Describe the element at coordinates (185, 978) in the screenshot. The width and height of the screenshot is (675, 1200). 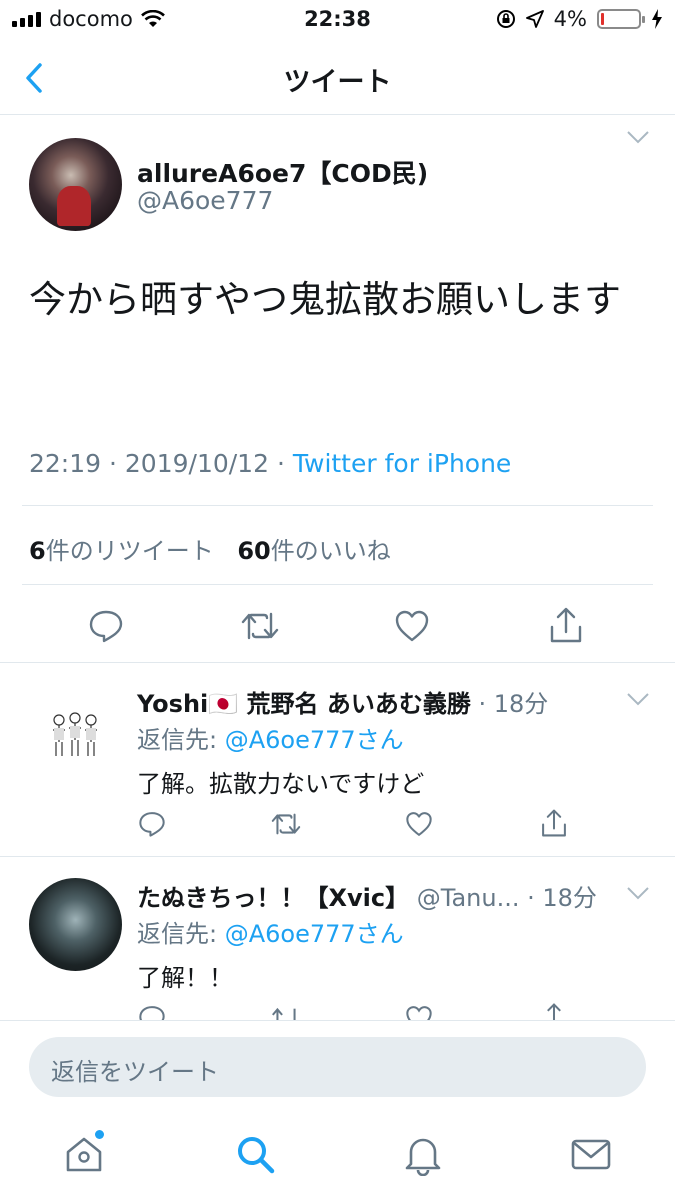
I see `reply-text: 了解！！` at that location.